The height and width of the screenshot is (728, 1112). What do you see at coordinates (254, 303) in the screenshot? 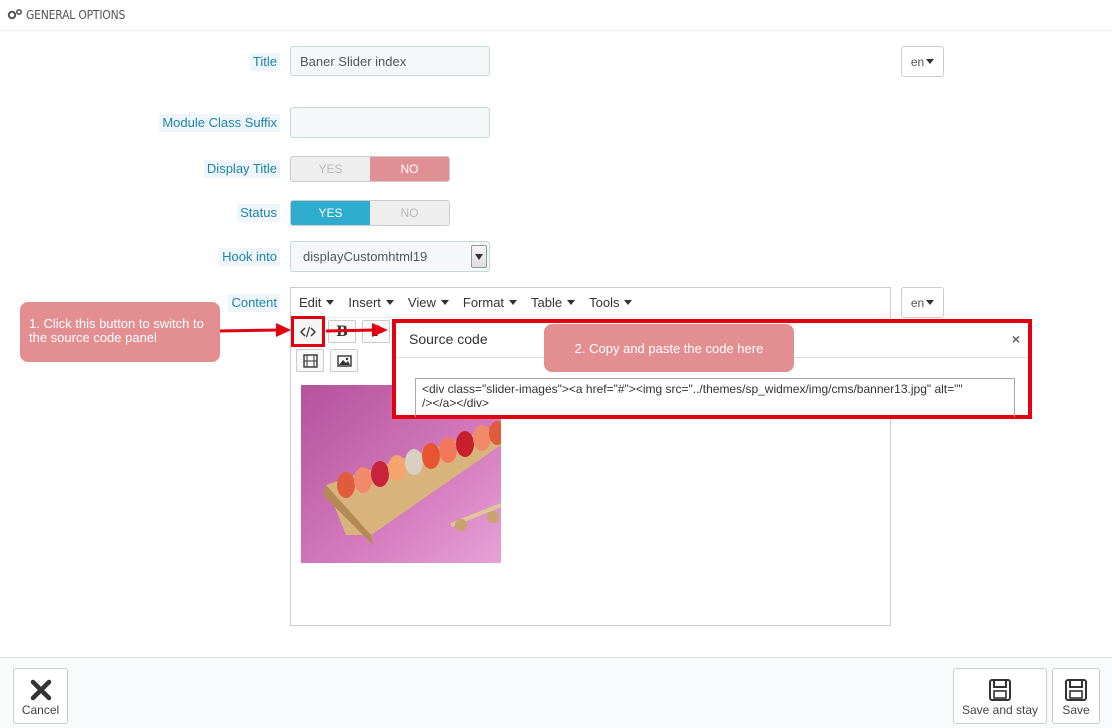
I see `content-label: Content` at bounding box center [254, 303].